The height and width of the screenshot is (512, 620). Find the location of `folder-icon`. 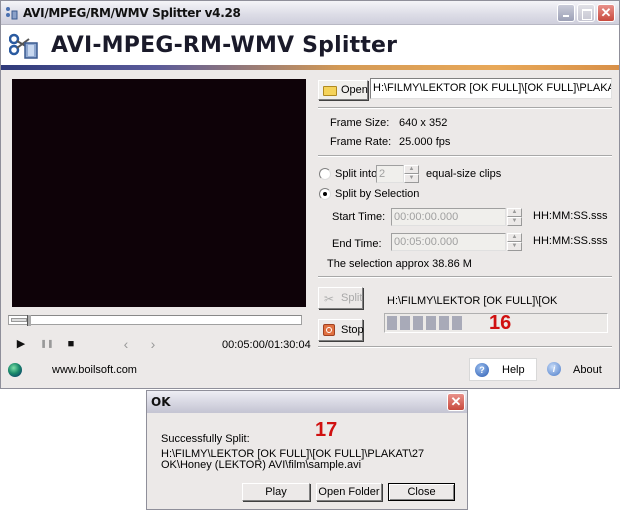

folder-icon is located at coordinates (330, 91).